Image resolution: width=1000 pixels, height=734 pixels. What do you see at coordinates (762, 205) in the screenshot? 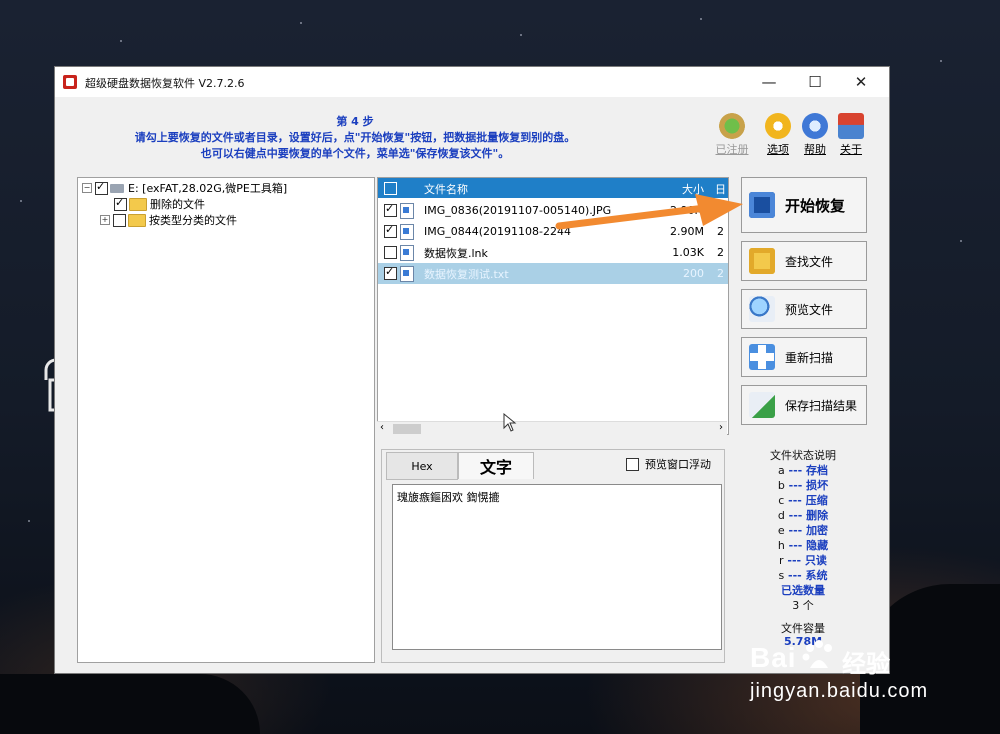
I see `floppy-disk-icon` at bounding box center [762, 205].